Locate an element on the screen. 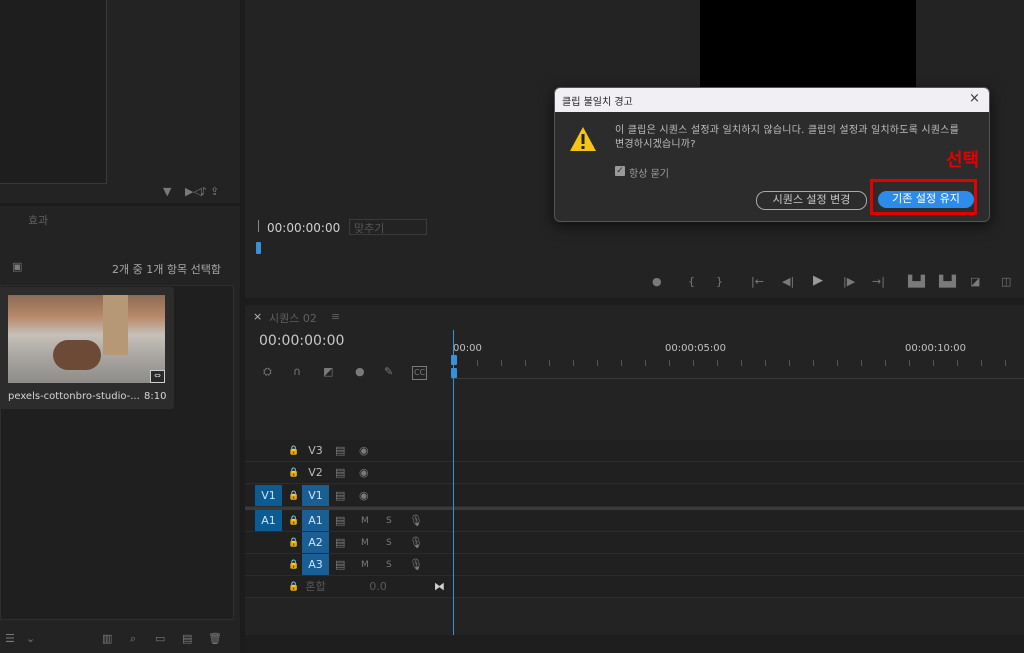 The height and width of the screenshot is (653, 1024). mark-in-icon: { is located at coordinates (691, 282).